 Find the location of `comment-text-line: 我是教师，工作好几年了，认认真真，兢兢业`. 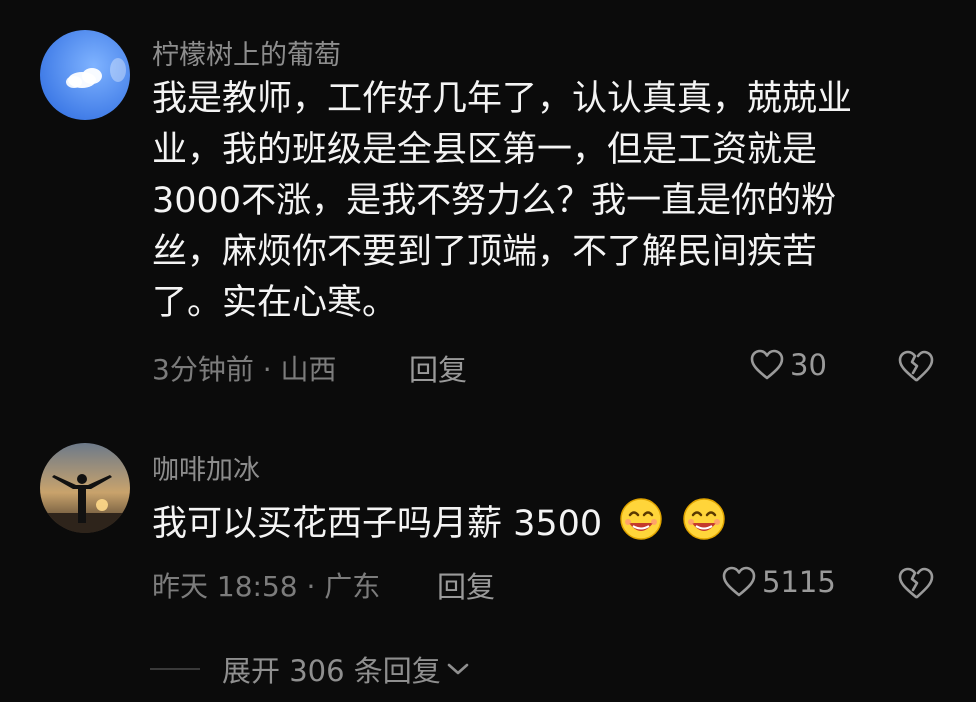

comment-text-line: 我是教师，工作好几年了，认认真真，兢兢业 is located at coordinates (502, 99).